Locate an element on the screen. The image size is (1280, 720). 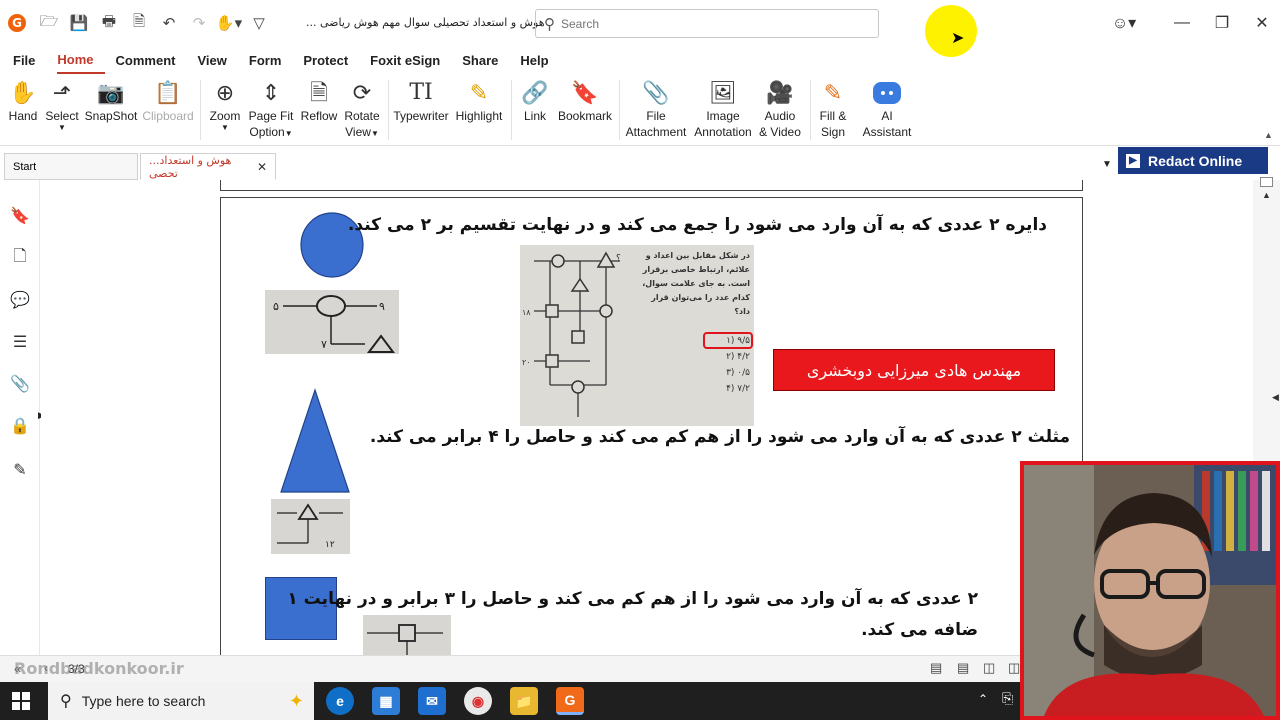
select-cursor-icon: ⬏ is located at coordinates (62, 92).